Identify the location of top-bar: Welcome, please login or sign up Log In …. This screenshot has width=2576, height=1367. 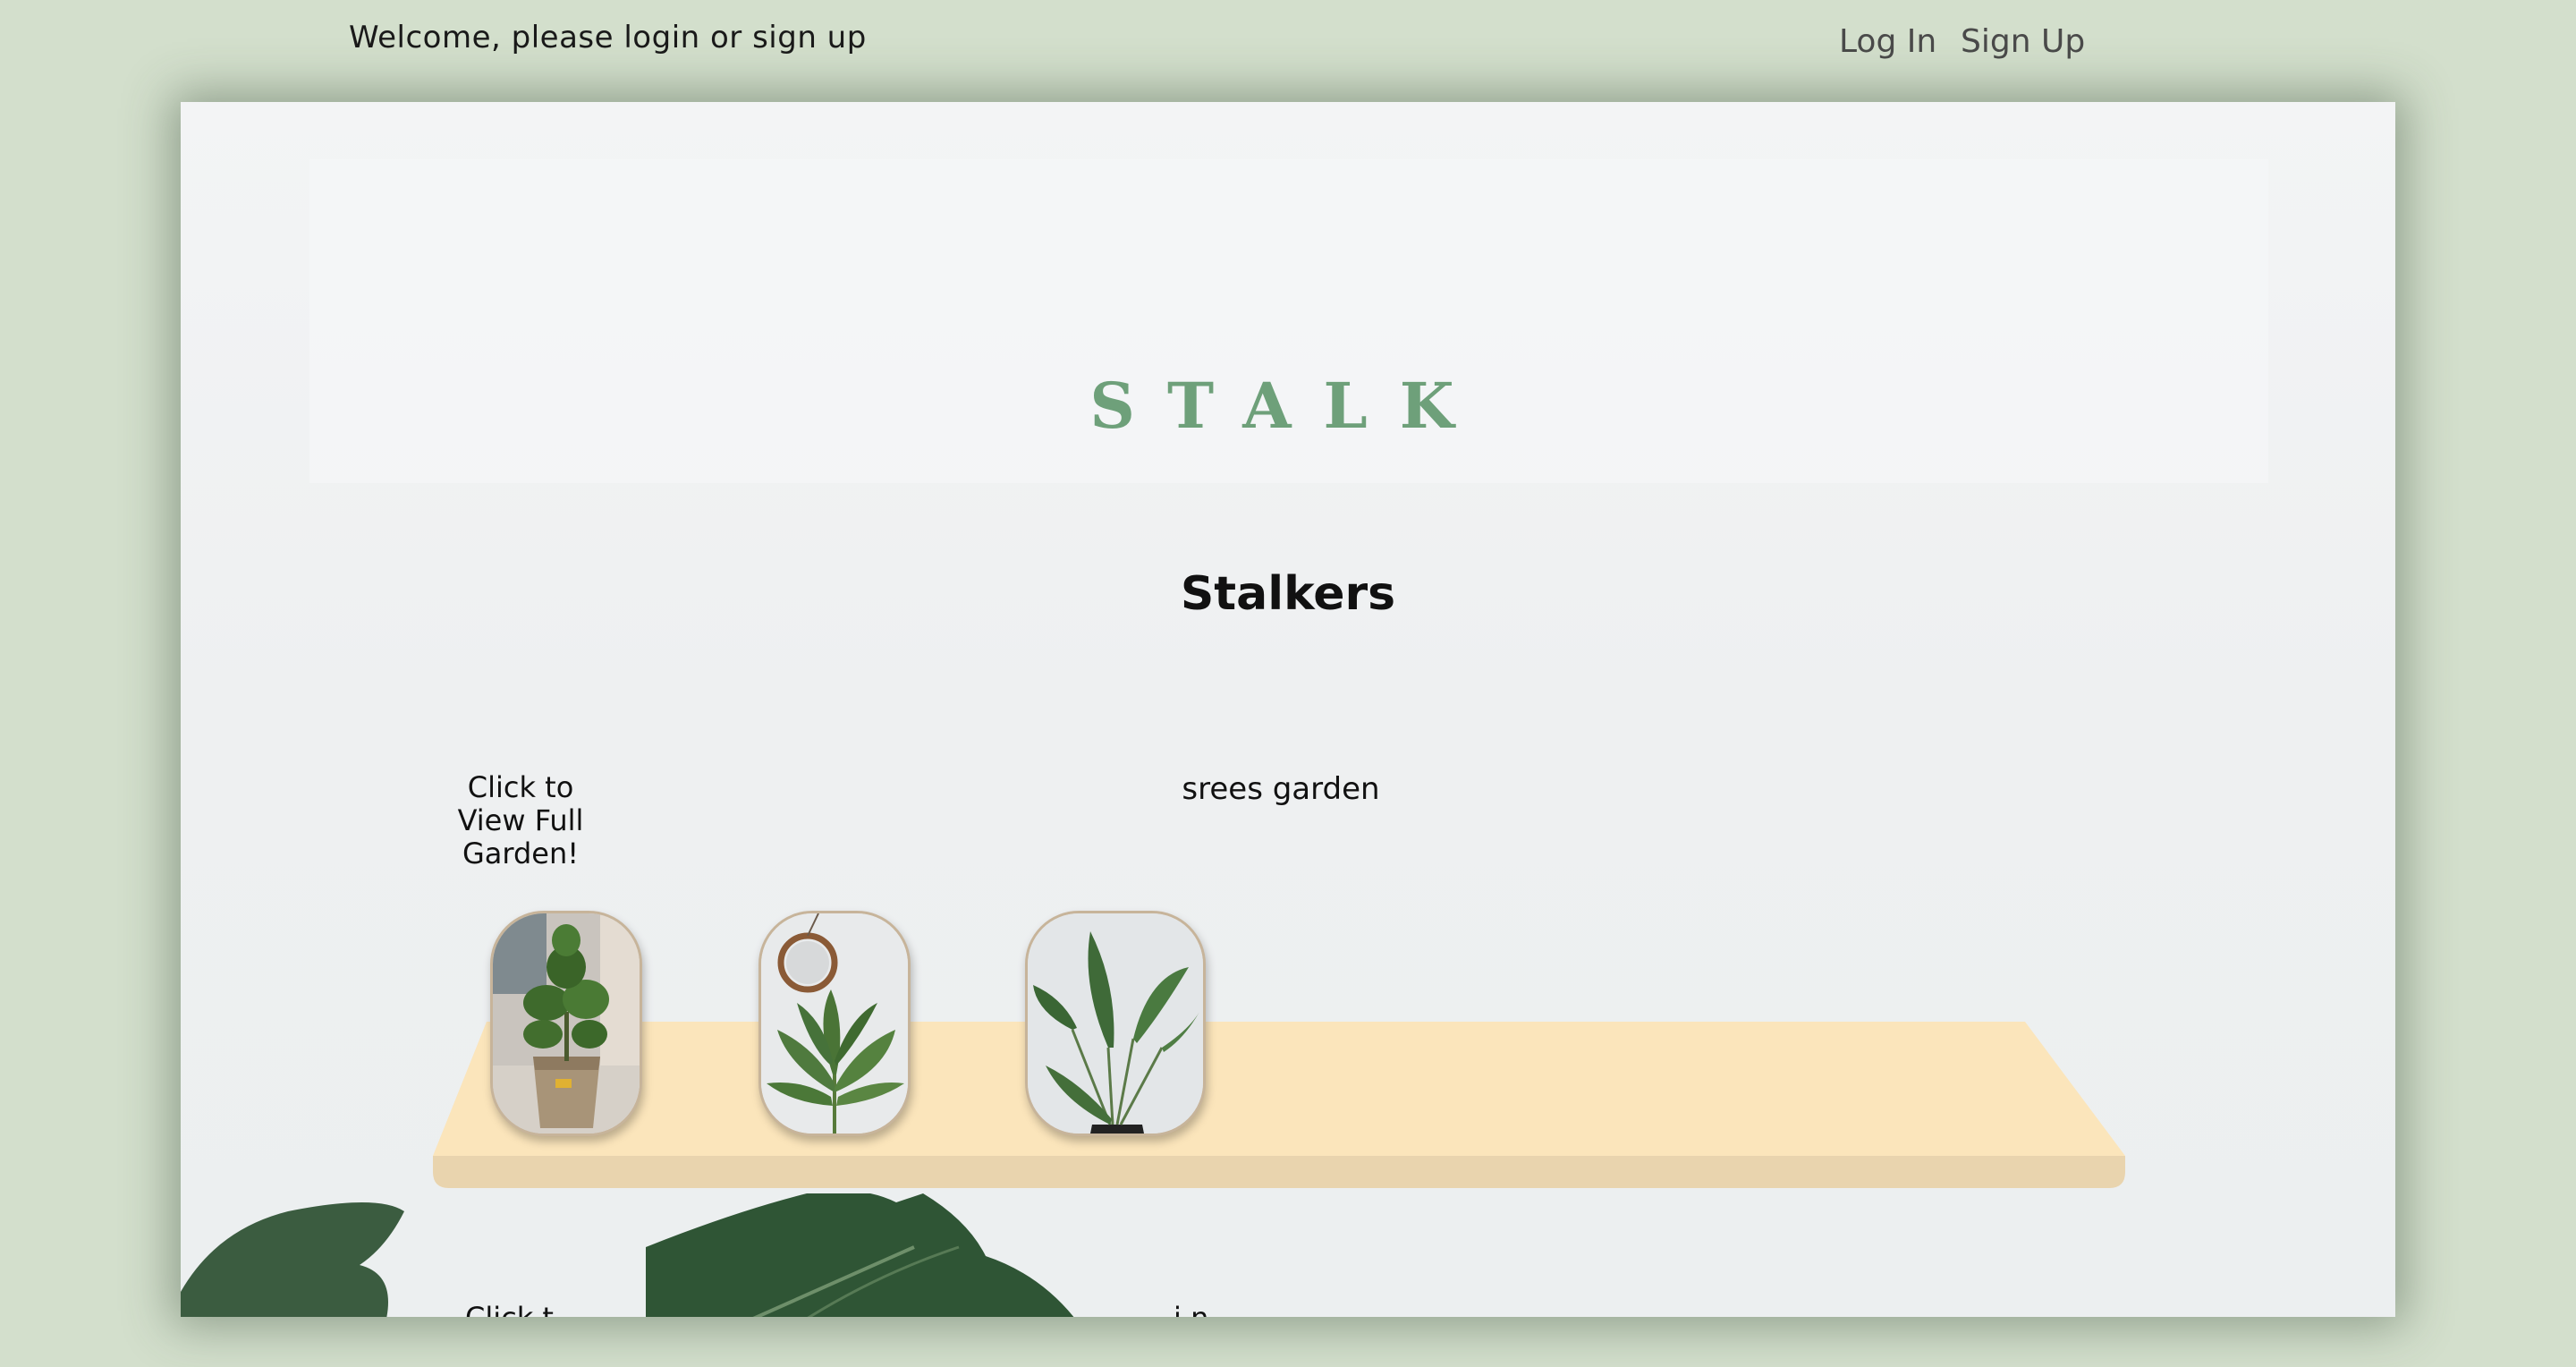
(1288, 50).